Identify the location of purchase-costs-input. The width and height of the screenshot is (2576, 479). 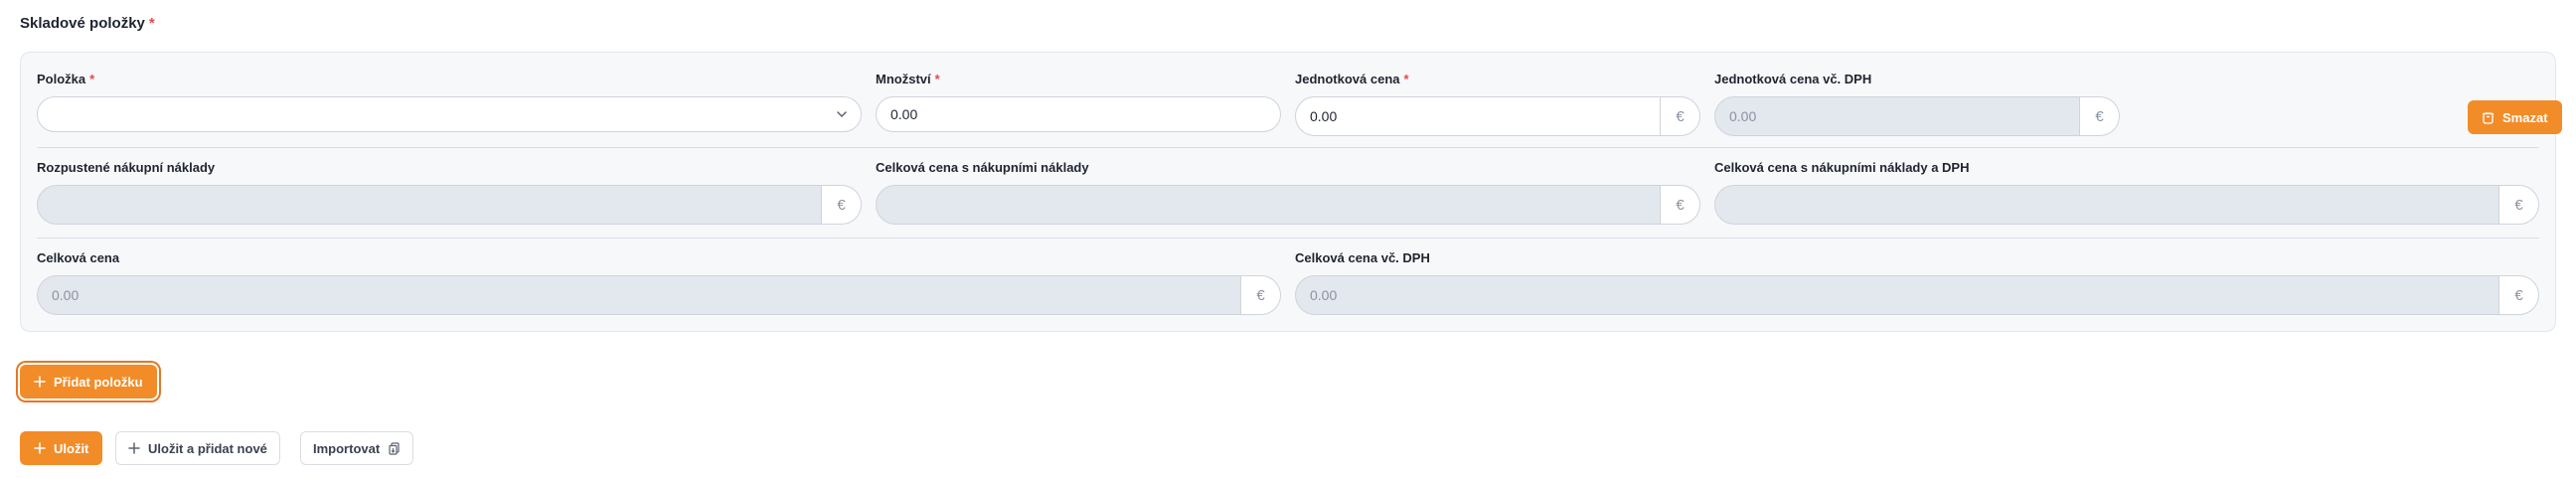
(429, 205).